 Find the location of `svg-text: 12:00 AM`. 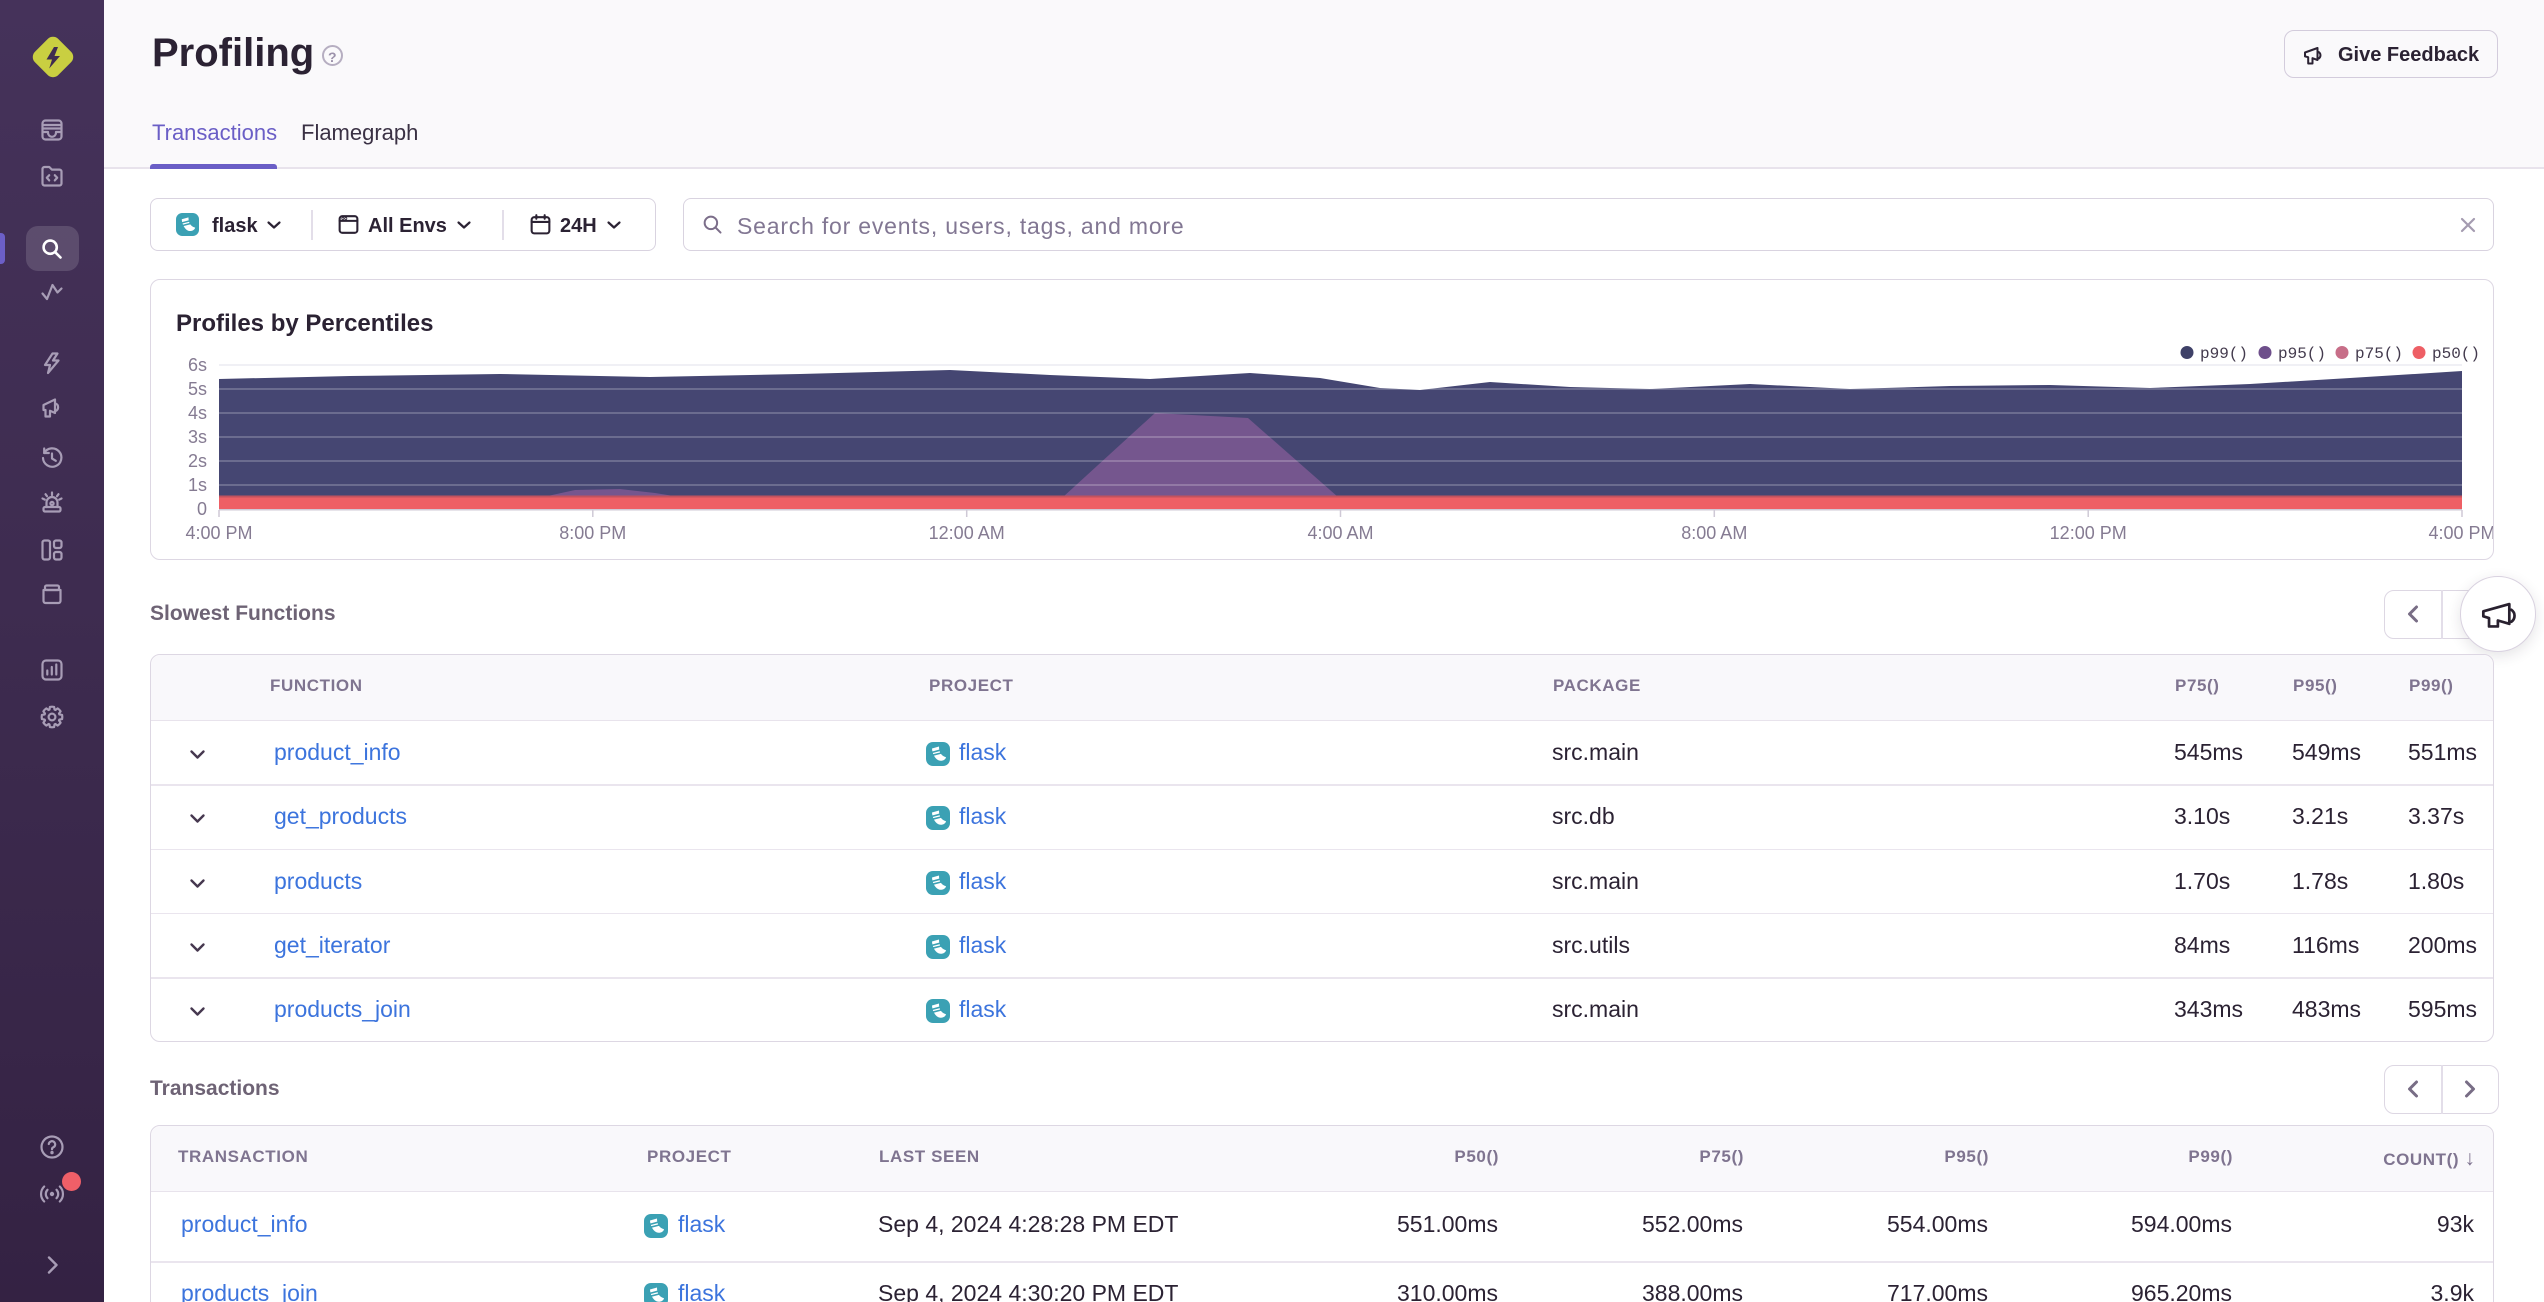

svg-text: 12:00 AM is located at coordinates (967, 533).